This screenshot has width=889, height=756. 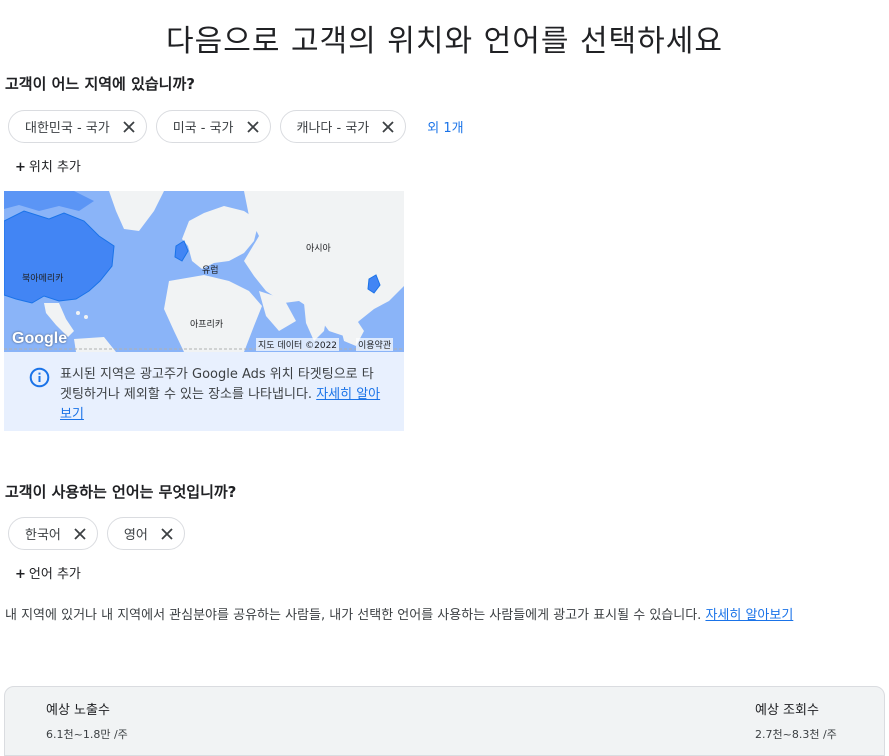 I want to click on impressions-value: 6.1천~1.8만 /주, so click(x=87, y=734).